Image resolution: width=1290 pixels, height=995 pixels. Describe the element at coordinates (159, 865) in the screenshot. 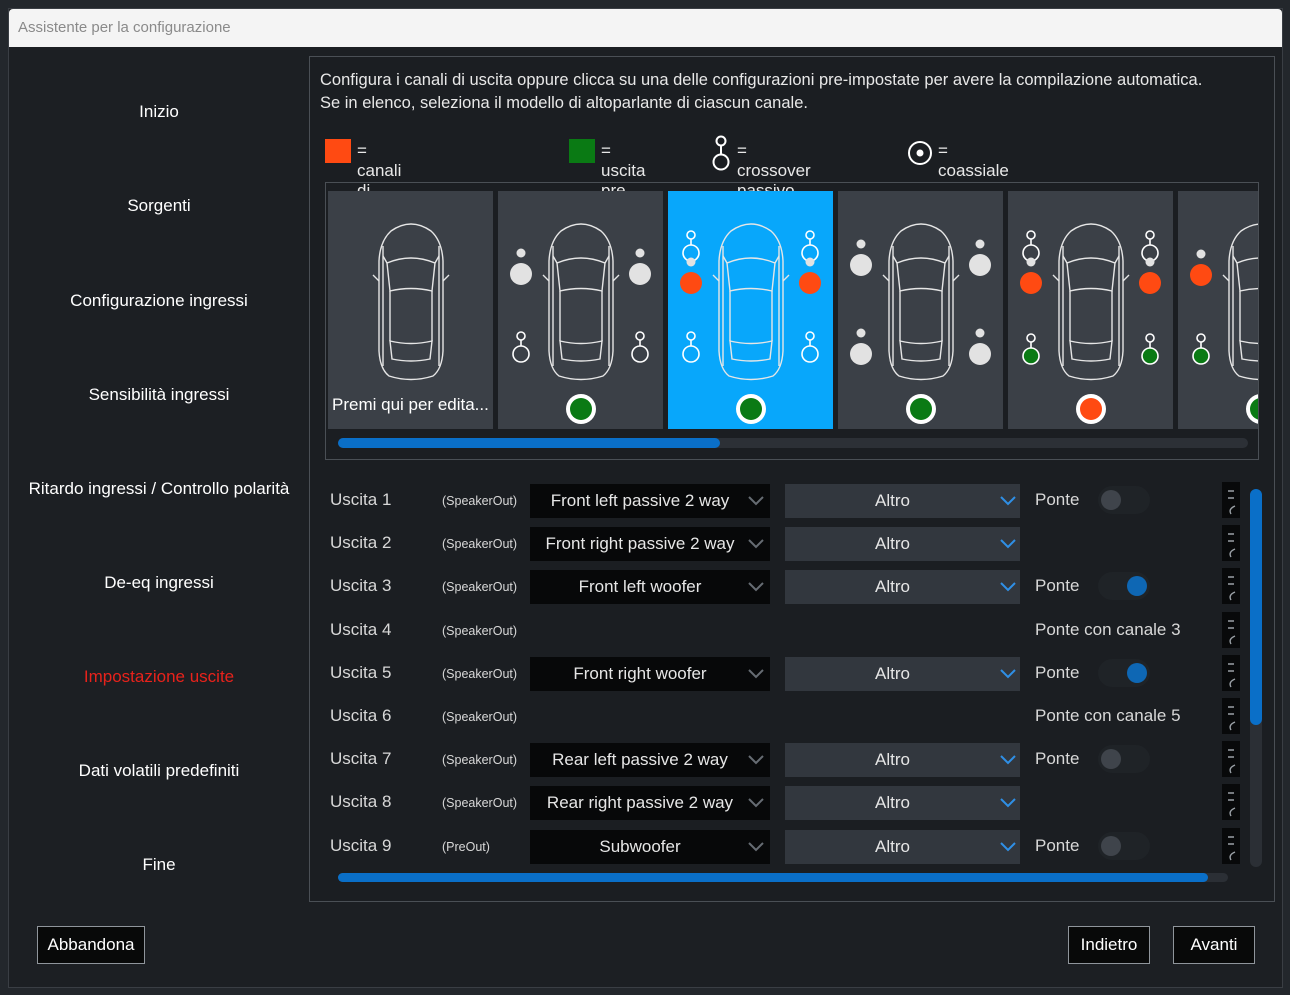

I see `nav-step-finish: Fine` at that location.